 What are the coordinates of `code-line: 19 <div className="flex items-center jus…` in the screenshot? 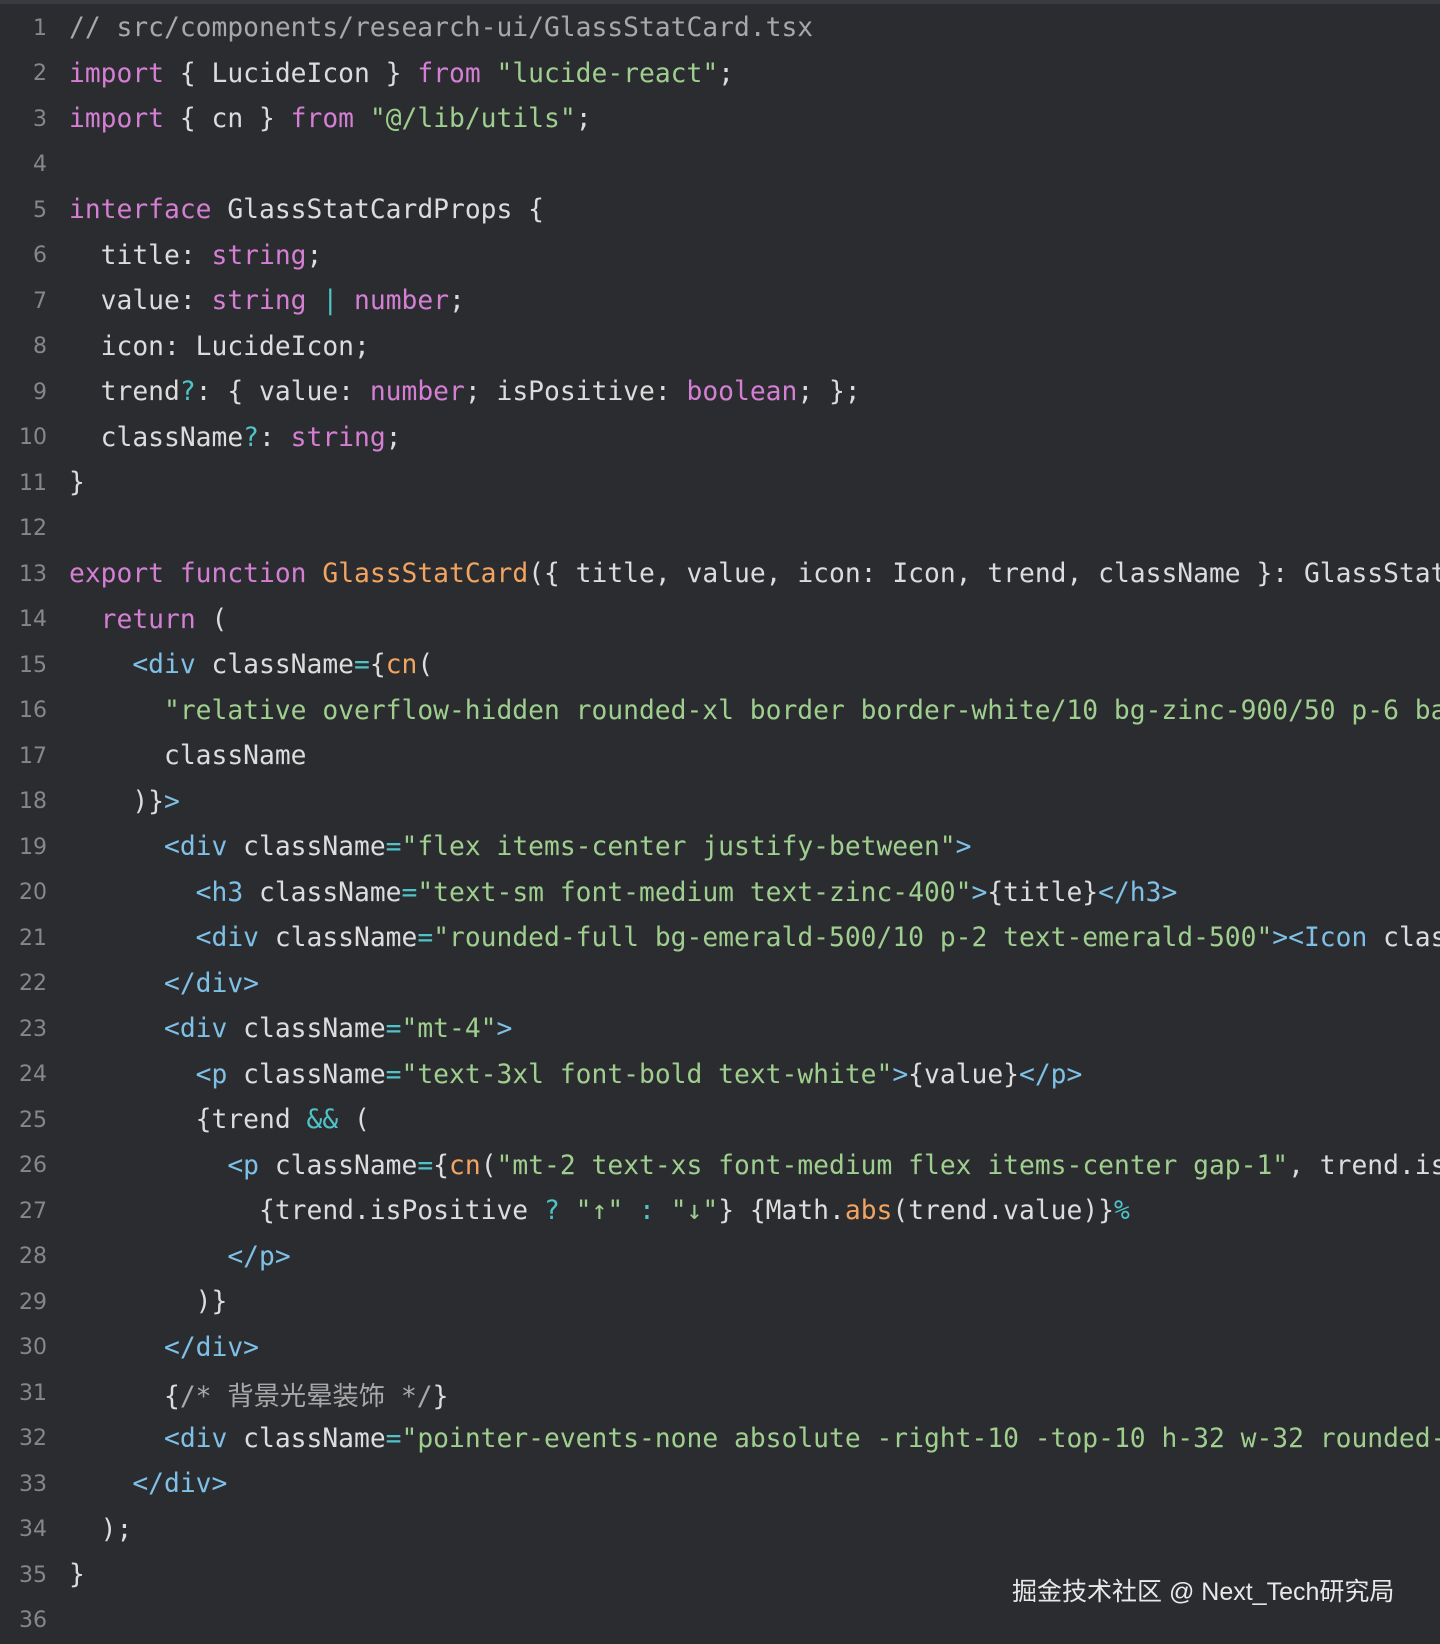 It's located at (720, 847).